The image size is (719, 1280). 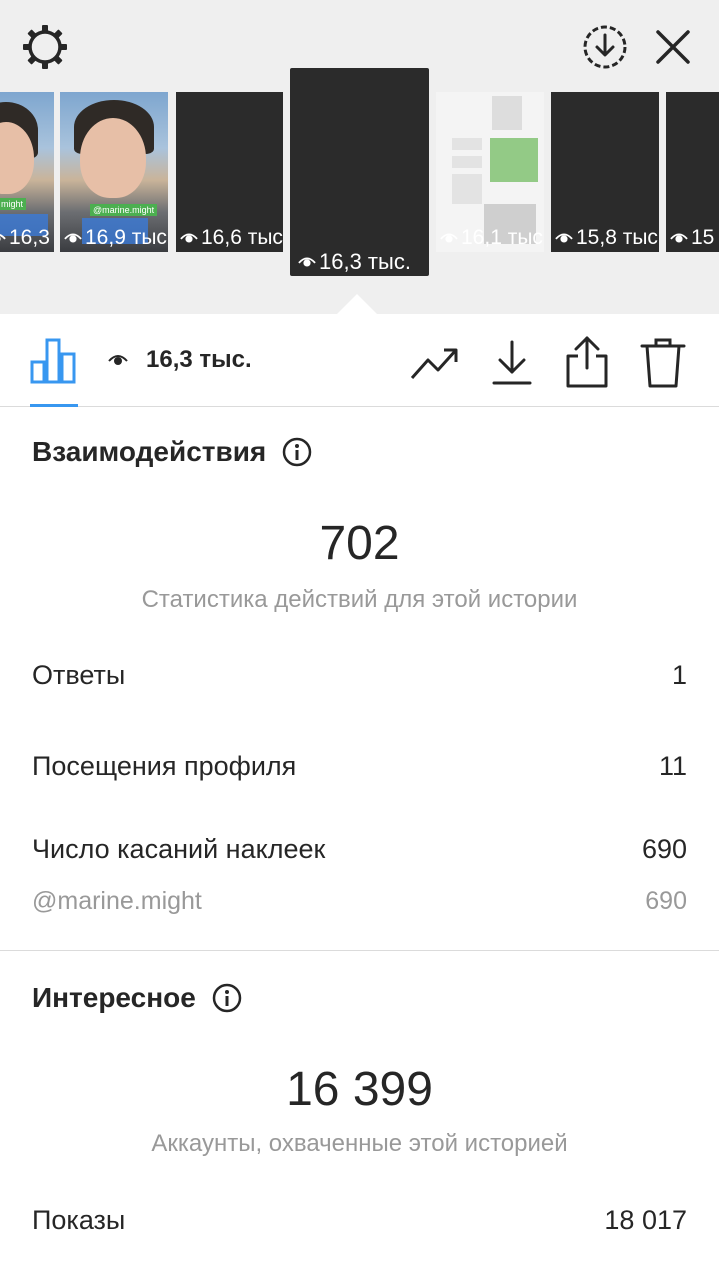 I want to click on close-button, so click(x=673, y=47).